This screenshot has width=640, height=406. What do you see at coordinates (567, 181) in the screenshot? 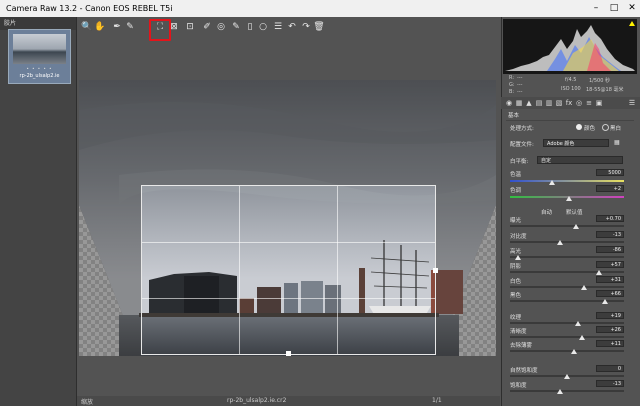
I see `temperature-slider` at bounding box center [567, 181].